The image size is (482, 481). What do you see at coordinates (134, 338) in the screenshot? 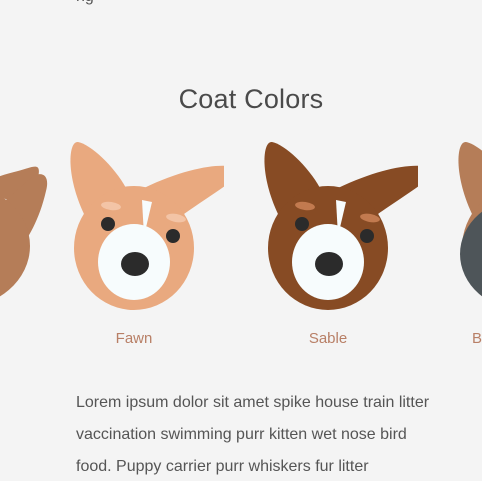
I see `coat-label-fawn: Fawn` at bounding box center [134, 338].